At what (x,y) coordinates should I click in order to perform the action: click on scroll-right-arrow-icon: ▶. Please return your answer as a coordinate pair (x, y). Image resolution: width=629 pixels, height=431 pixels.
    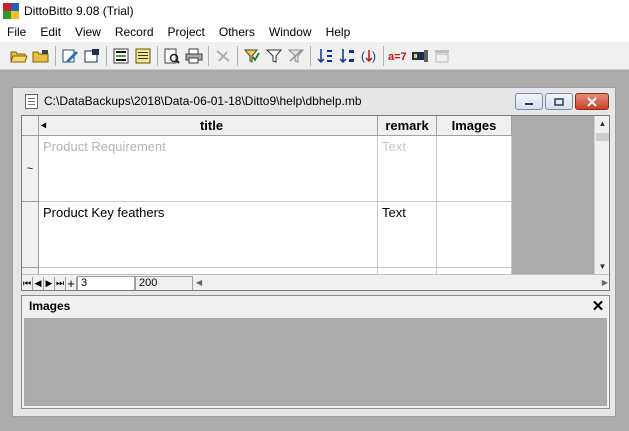
    Looking at the image, I should click on (605, 282).